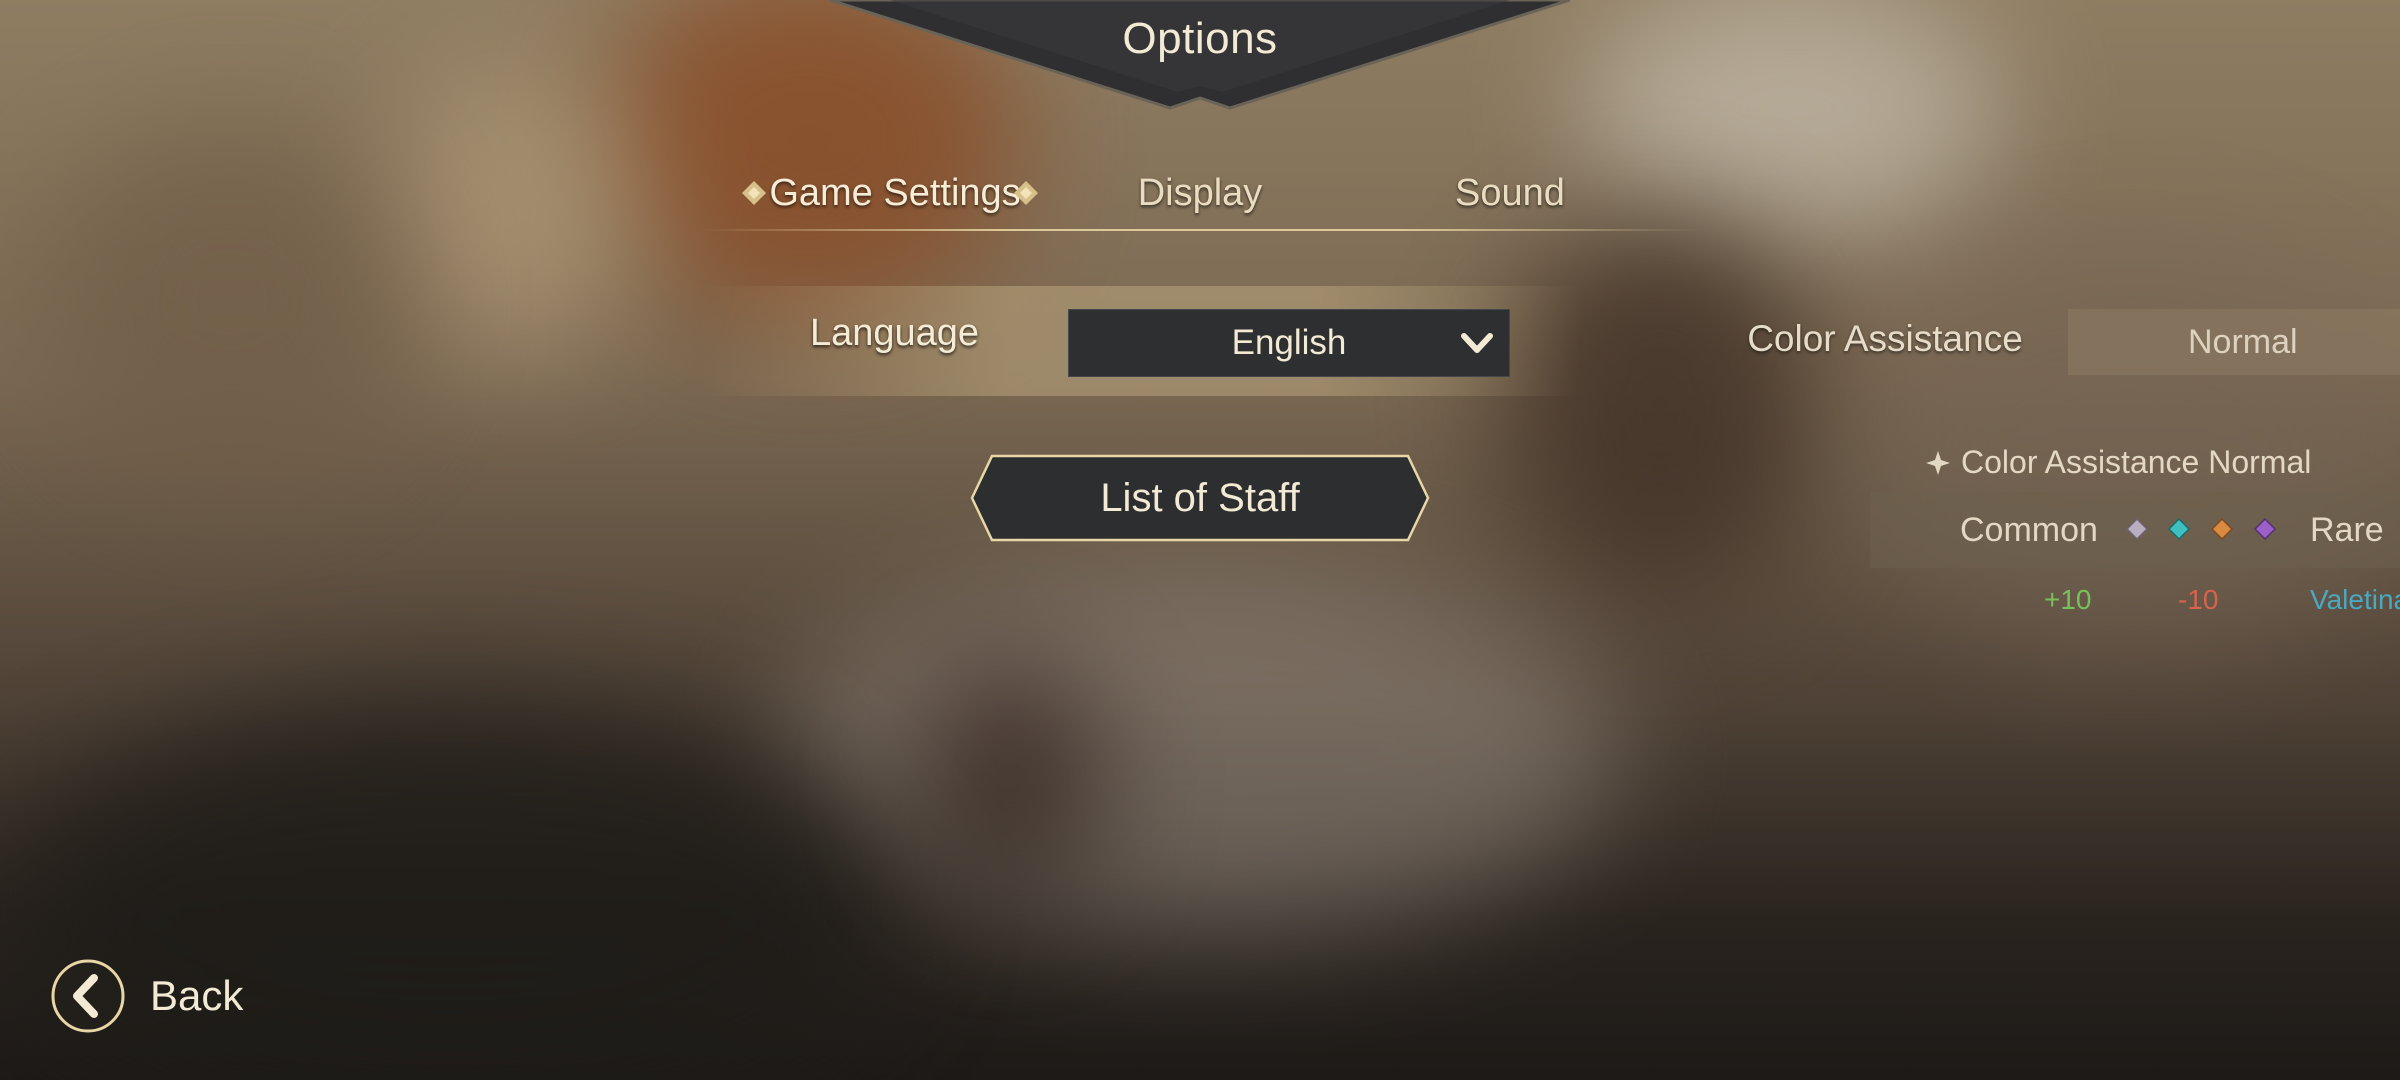 This screenshot has height=1080, width=2400. Describe the element at coordinates (1200, 38) in the screenshot. I see `page-title: Options` at that location.